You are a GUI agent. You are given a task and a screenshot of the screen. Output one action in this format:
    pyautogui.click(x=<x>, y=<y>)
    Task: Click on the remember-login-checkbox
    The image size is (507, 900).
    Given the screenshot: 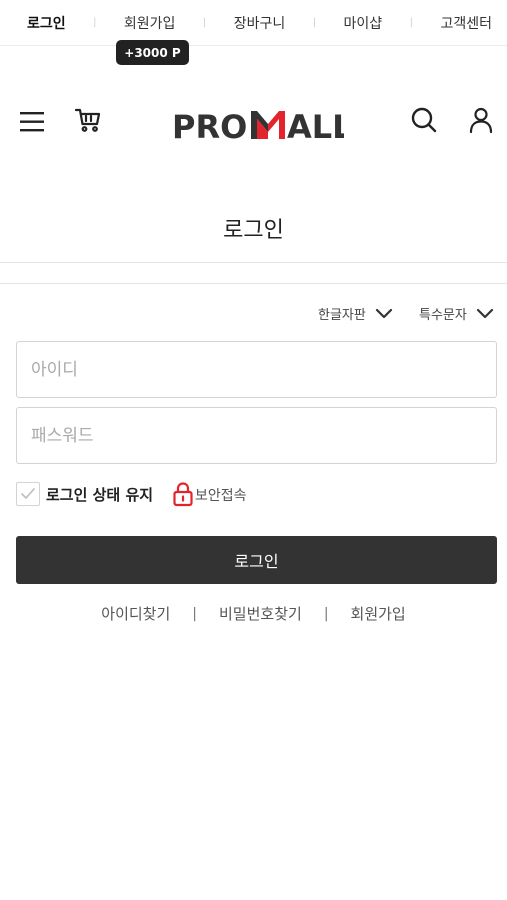 What is the action you would take?
    pyautogui.click(x=28, y=494)
    